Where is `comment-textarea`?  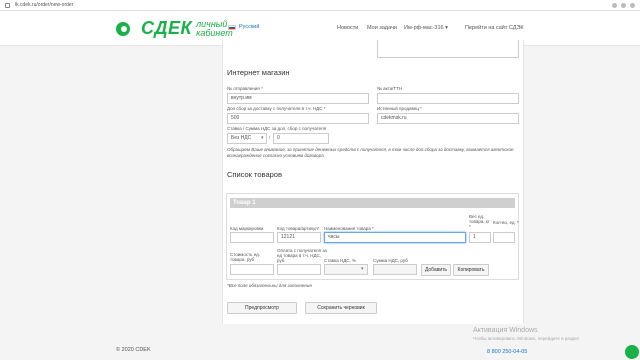
comment-textarea is located at coordinates (448, 49).